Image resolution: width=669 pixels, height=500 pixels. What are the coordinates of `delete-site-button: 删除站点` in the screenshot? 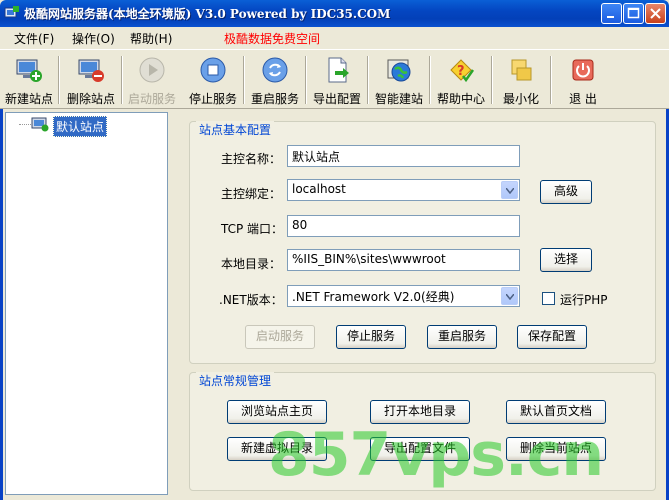 It's located at (91, 80).